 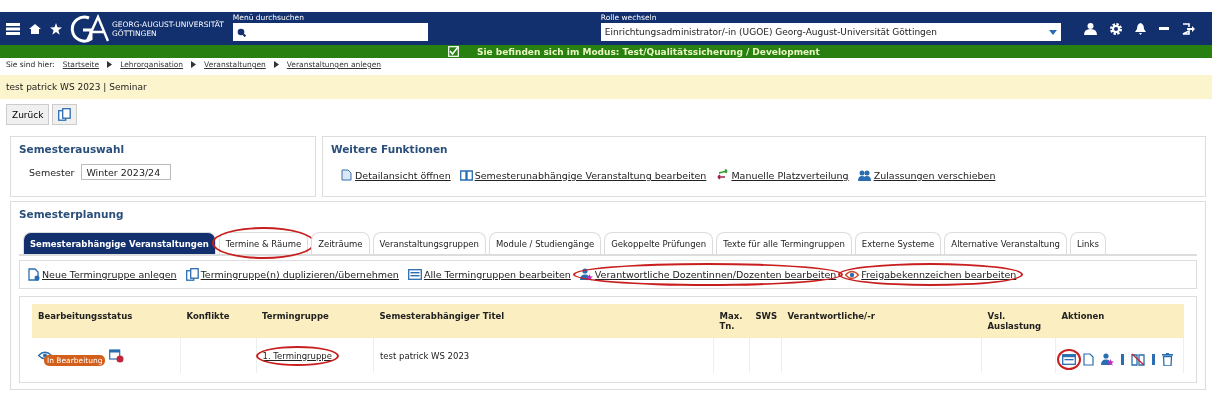 What do you see at coordinates (648, 51) in the screenshot?
I see `mode-text: Sie befinden sich im Modus: Test/Qualitätssicherung / Development` at bounding box center [648, 51].